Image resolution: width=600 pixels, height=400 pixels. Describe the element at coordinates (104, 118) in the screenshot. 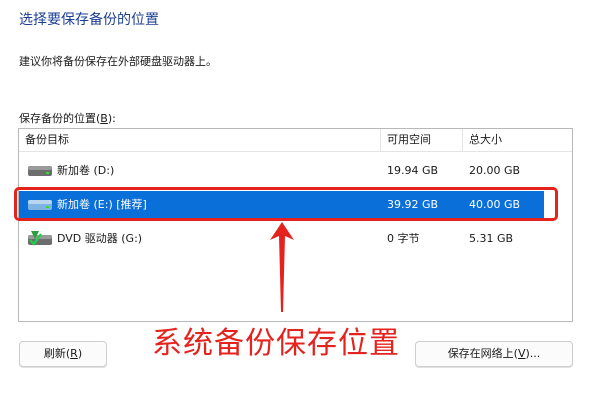

I see `list-label-accesskey: B` at that location.